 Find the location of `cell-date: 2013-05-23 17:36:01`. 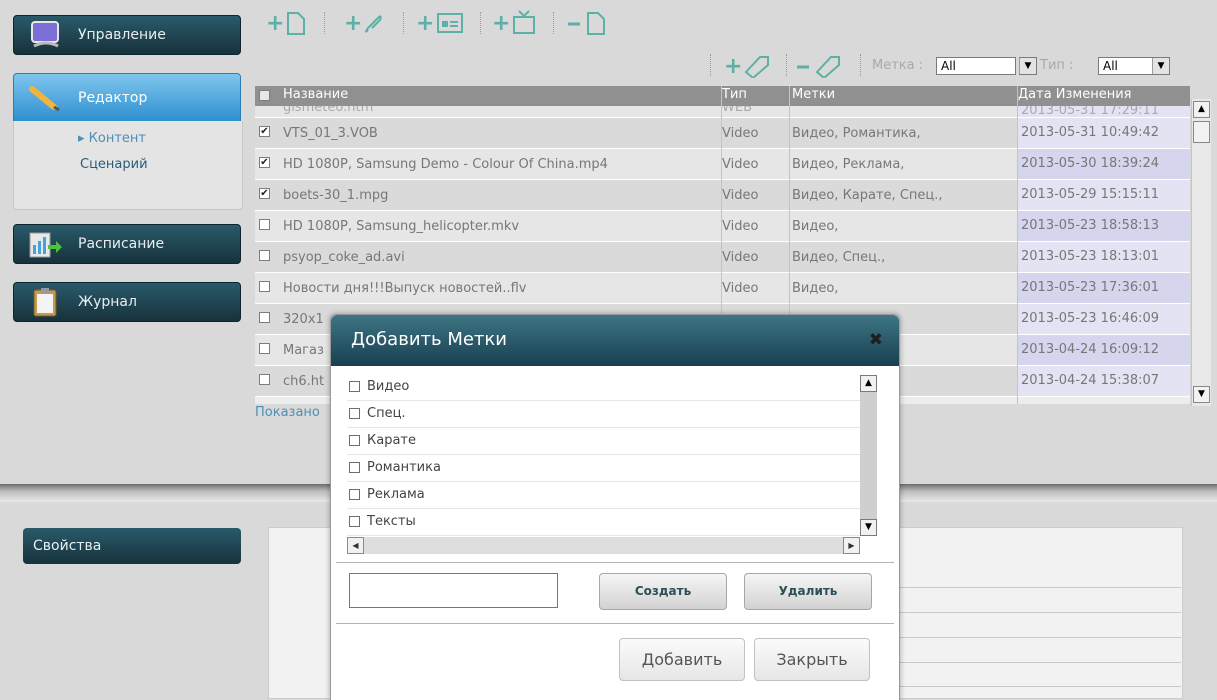

cell-date: 2013-05-23 17:36:01 is located at coordinates (1104, 288).